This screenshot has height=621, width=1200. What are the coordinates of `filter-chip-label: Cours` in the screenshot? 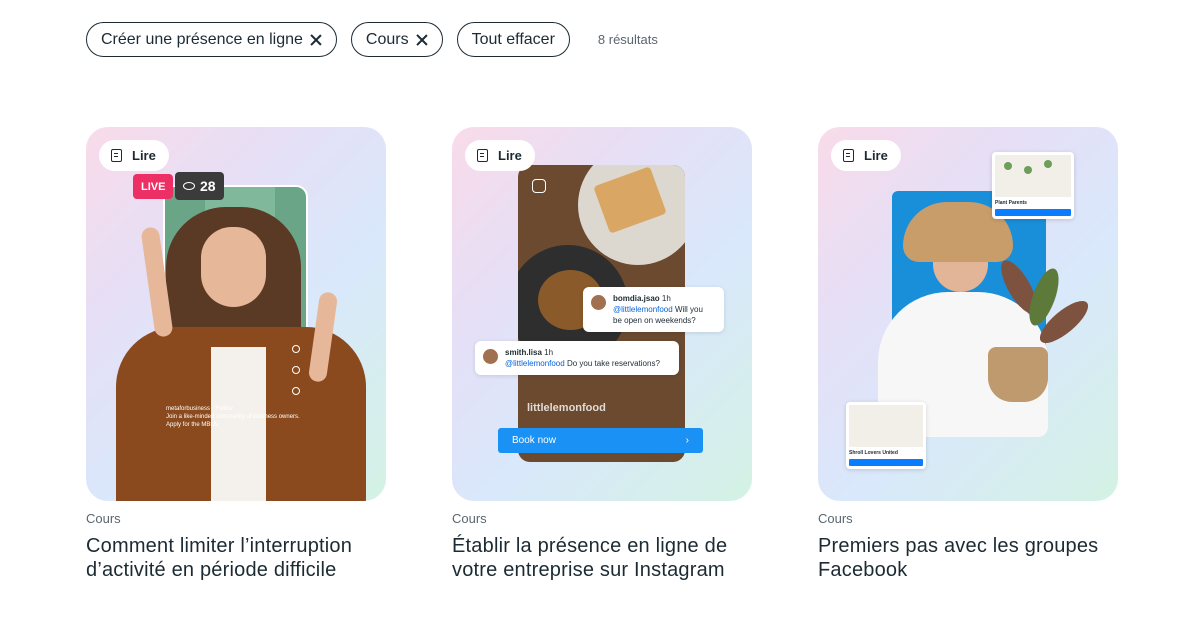 It's located at (387, 39).